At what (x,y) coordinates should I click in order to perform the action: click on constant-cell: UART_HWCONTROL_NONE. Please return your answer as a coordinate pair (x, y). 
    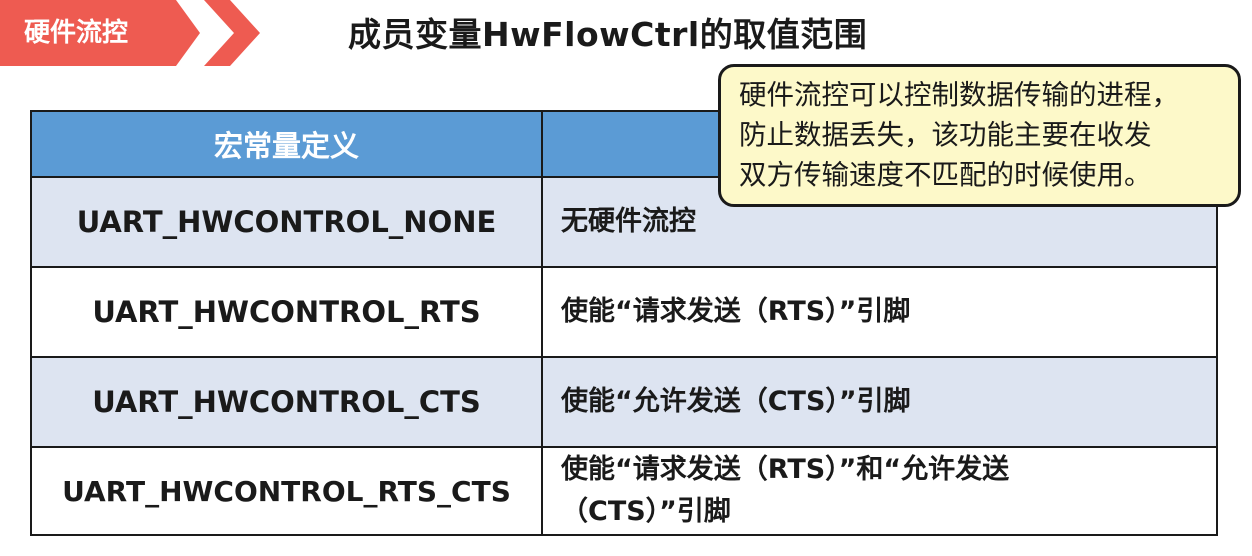
    Looking at the image, I should click on (287, 222).